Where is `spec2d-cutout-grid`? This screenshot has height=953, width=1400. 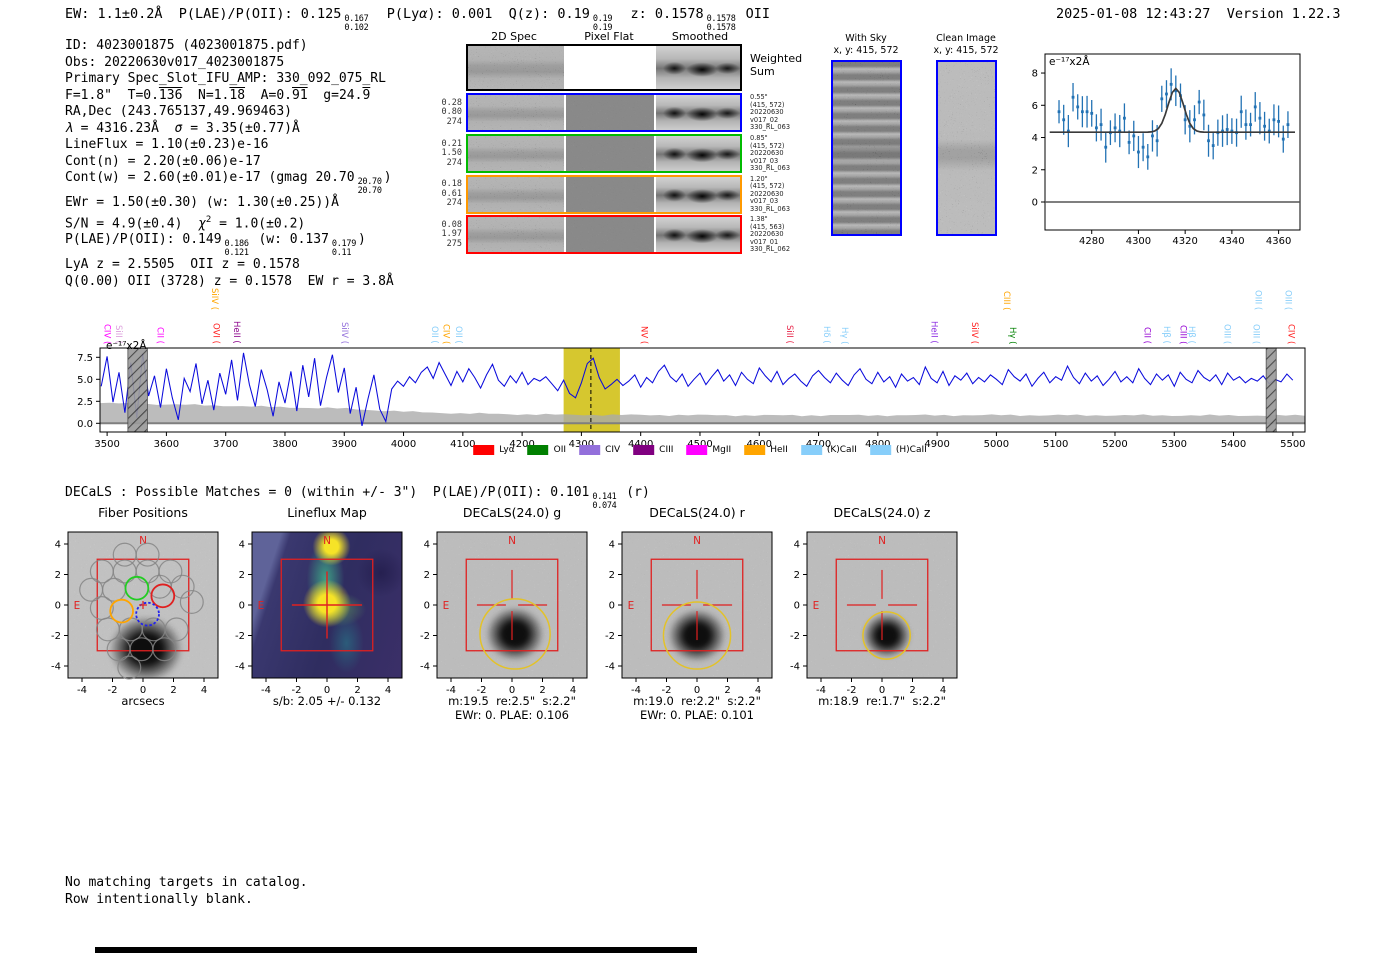
spec2d-cutout-grid is located at coordinates (606, 149).